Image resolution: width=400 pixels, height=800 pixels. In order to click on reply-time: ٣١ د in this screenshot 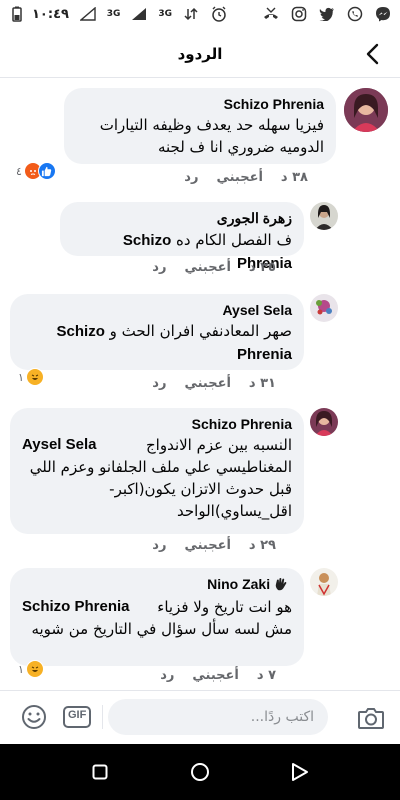, I will do `click(262, 383)`.